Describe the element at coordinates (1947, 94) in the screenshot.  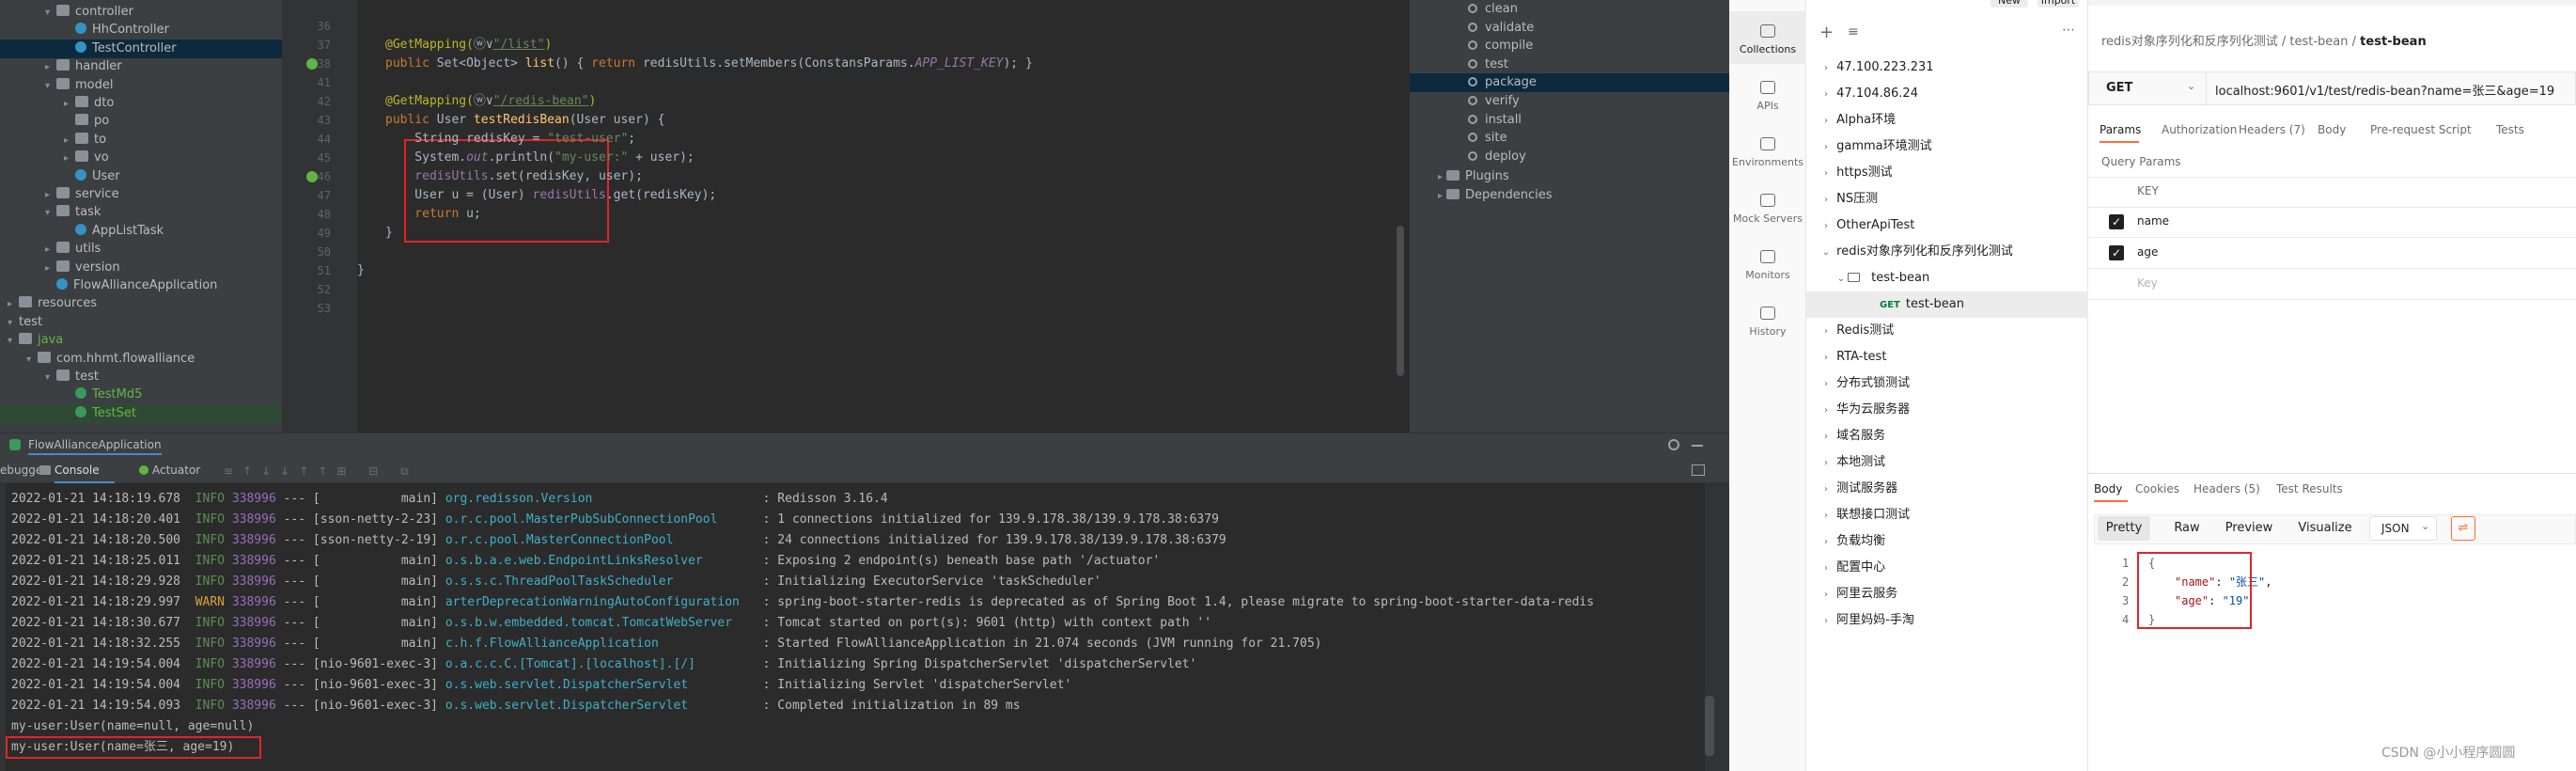
I see `collection-item: › 47.104.86.24` at that location.